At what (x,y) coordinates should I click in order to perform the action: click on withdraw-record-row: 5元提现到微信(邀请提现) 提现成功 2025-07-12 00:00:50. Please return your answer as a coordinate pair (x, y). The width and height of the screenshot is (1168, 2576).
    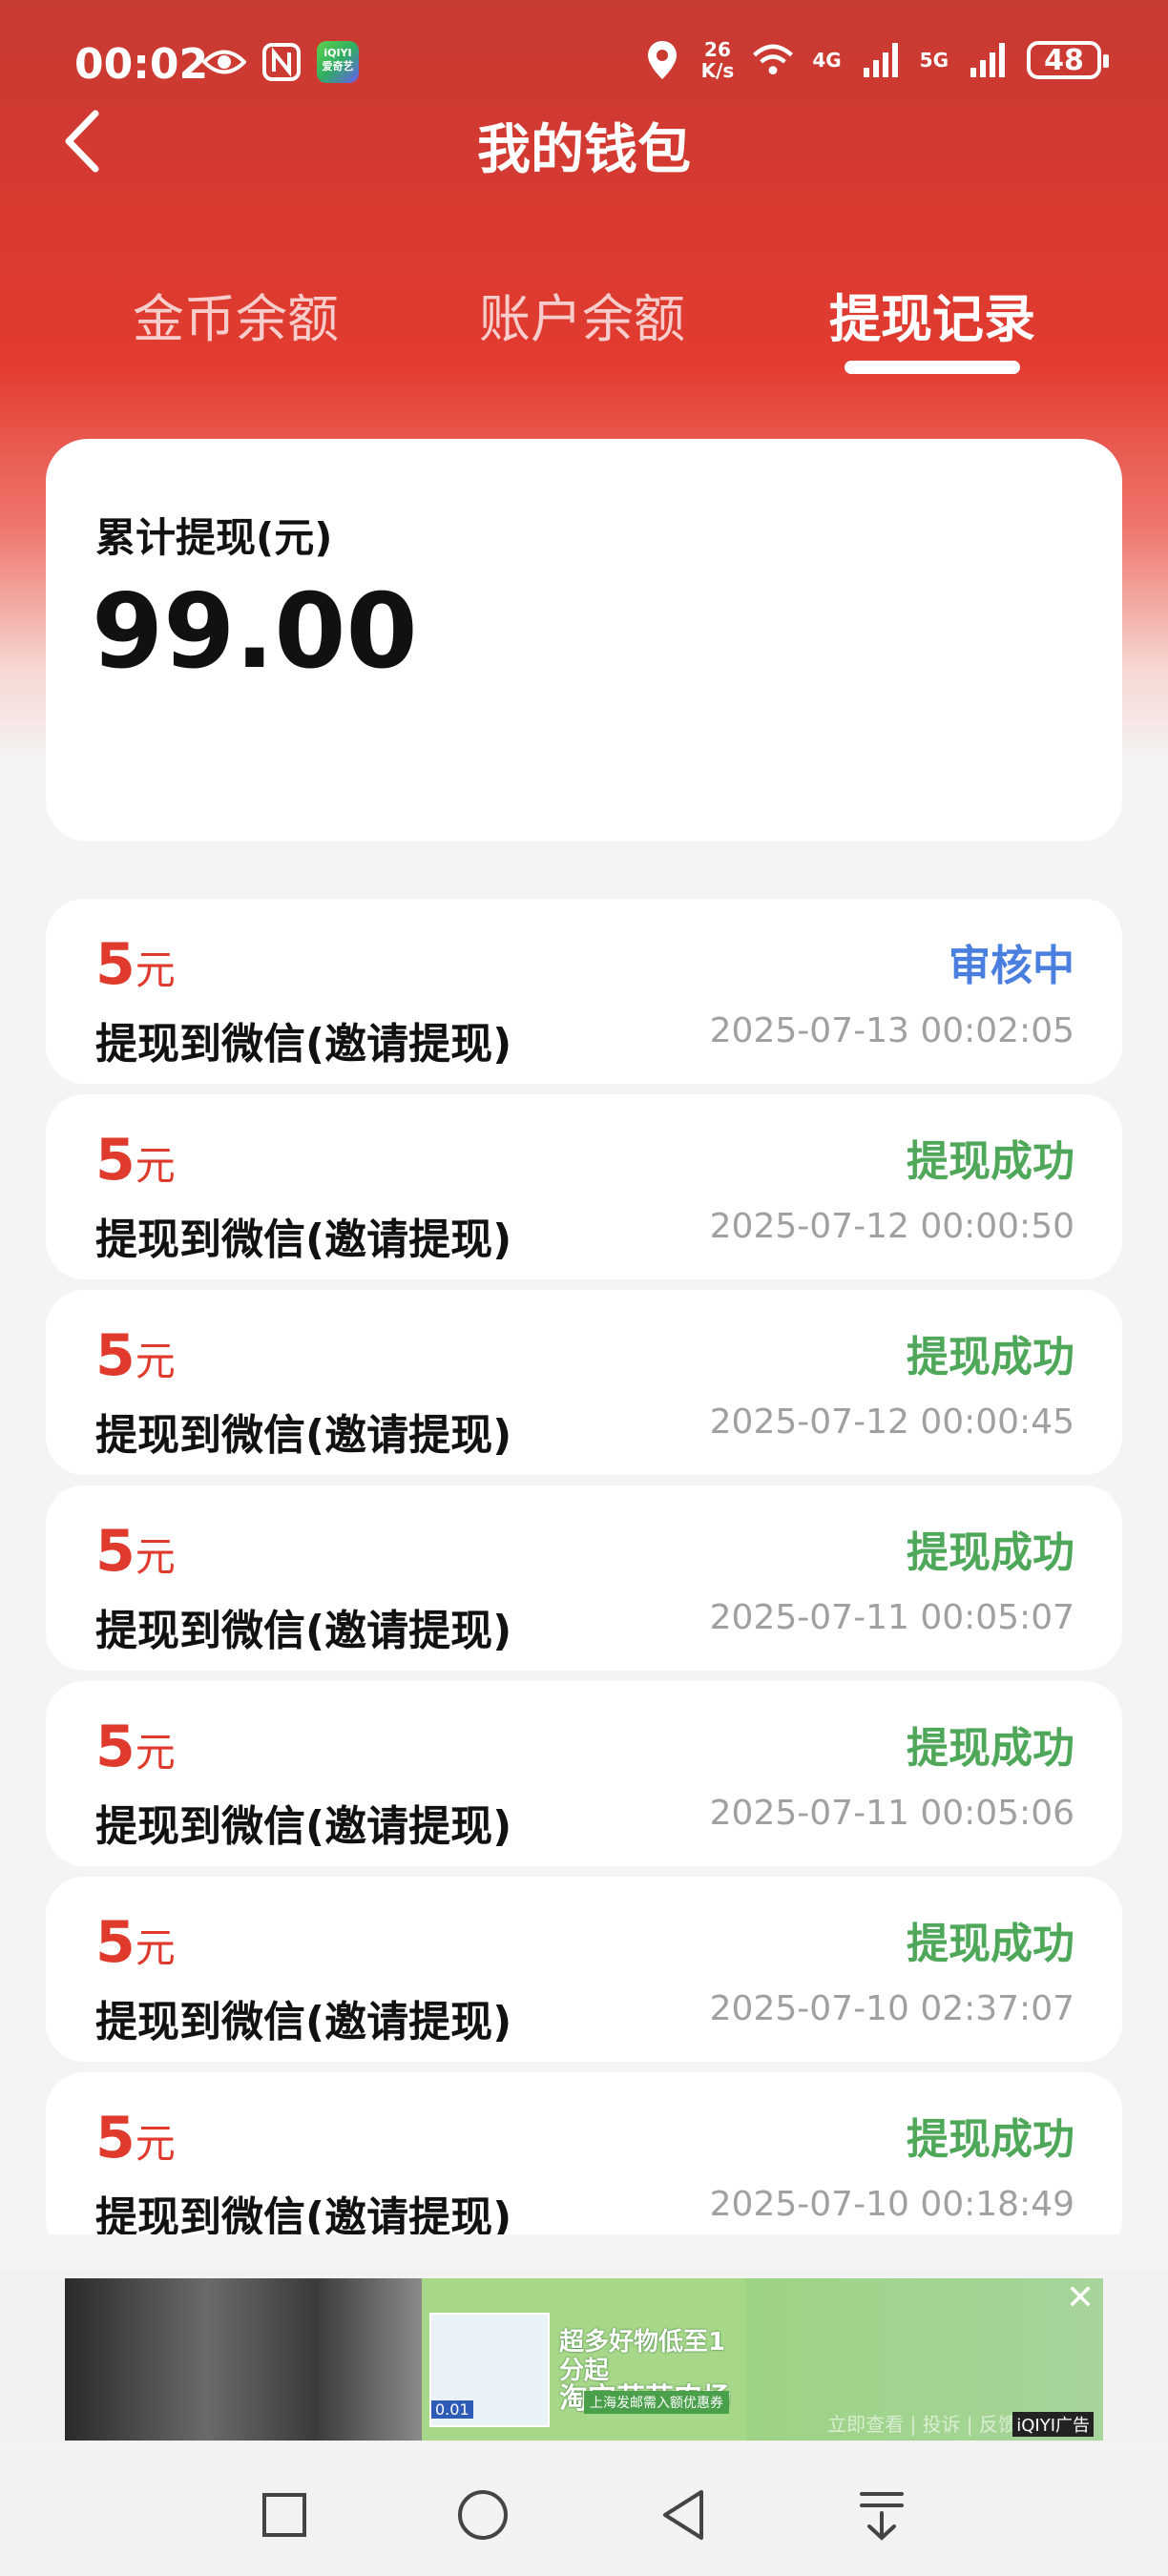
    Looking at the image, I should click on (584, 1186).